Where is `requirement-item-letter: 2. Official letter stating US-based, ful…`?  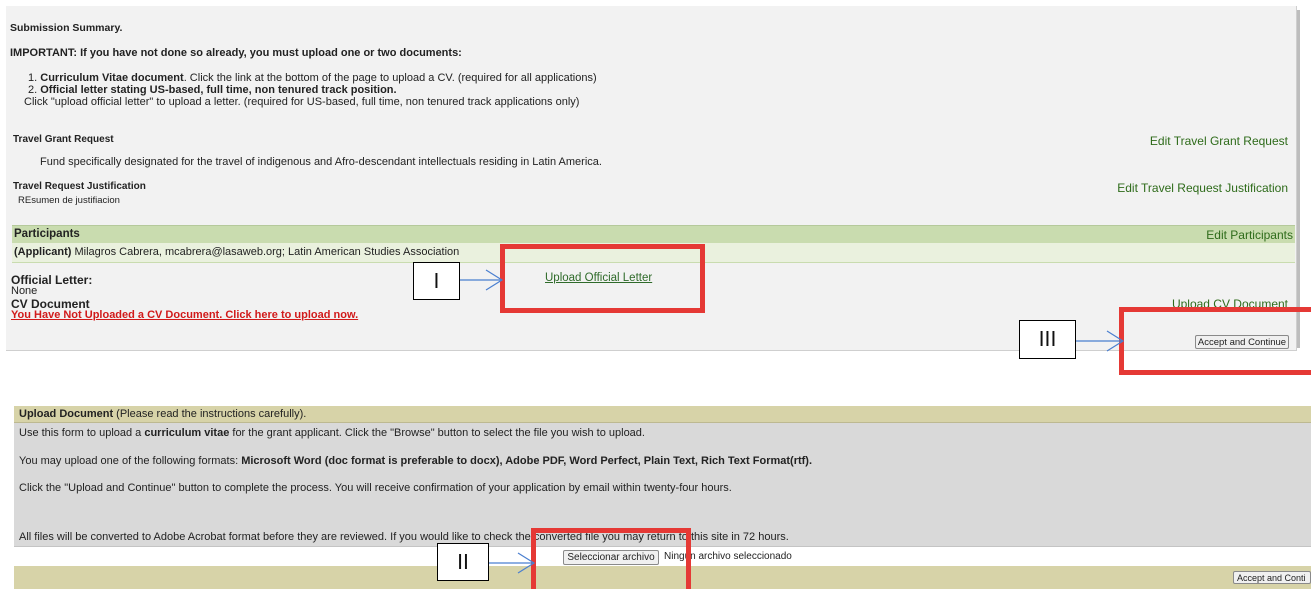
requirement-item-letter: 2. Official letter stating US-based, ful… is located at coordinates (212, 90).